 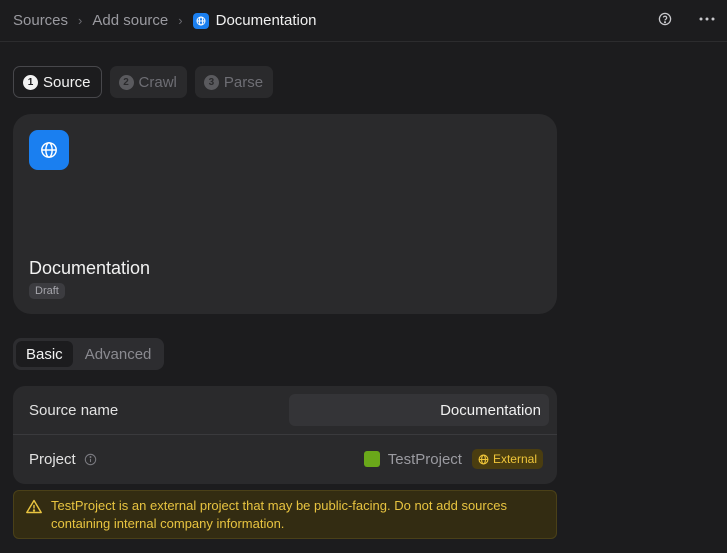 I want to click on step-crawl: 2 Crawl, so click(x=148, y=82).